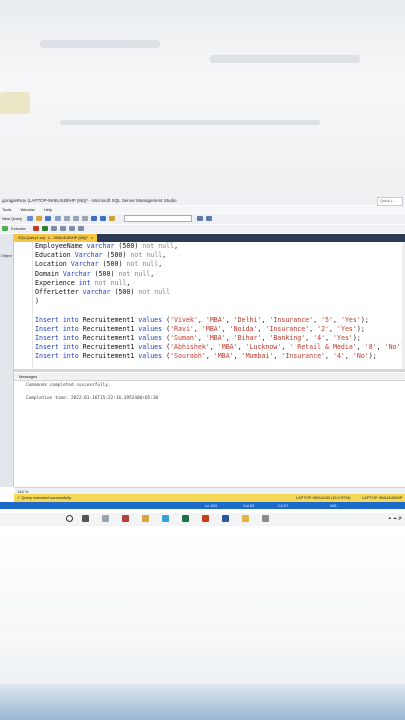 Image resolution: width=405 pixels, height=720 pixels. Describe the element at coordinates (220, 292) in the screenshot. I see `code-line: OfferLetter varchar (500) not null` at that location.